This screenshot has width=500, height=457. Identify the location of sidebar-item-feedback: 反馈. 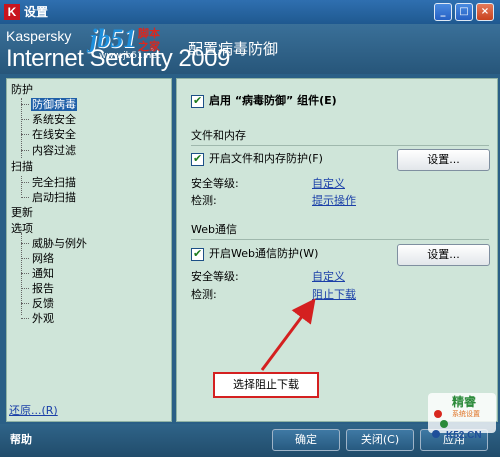
(43, 304).